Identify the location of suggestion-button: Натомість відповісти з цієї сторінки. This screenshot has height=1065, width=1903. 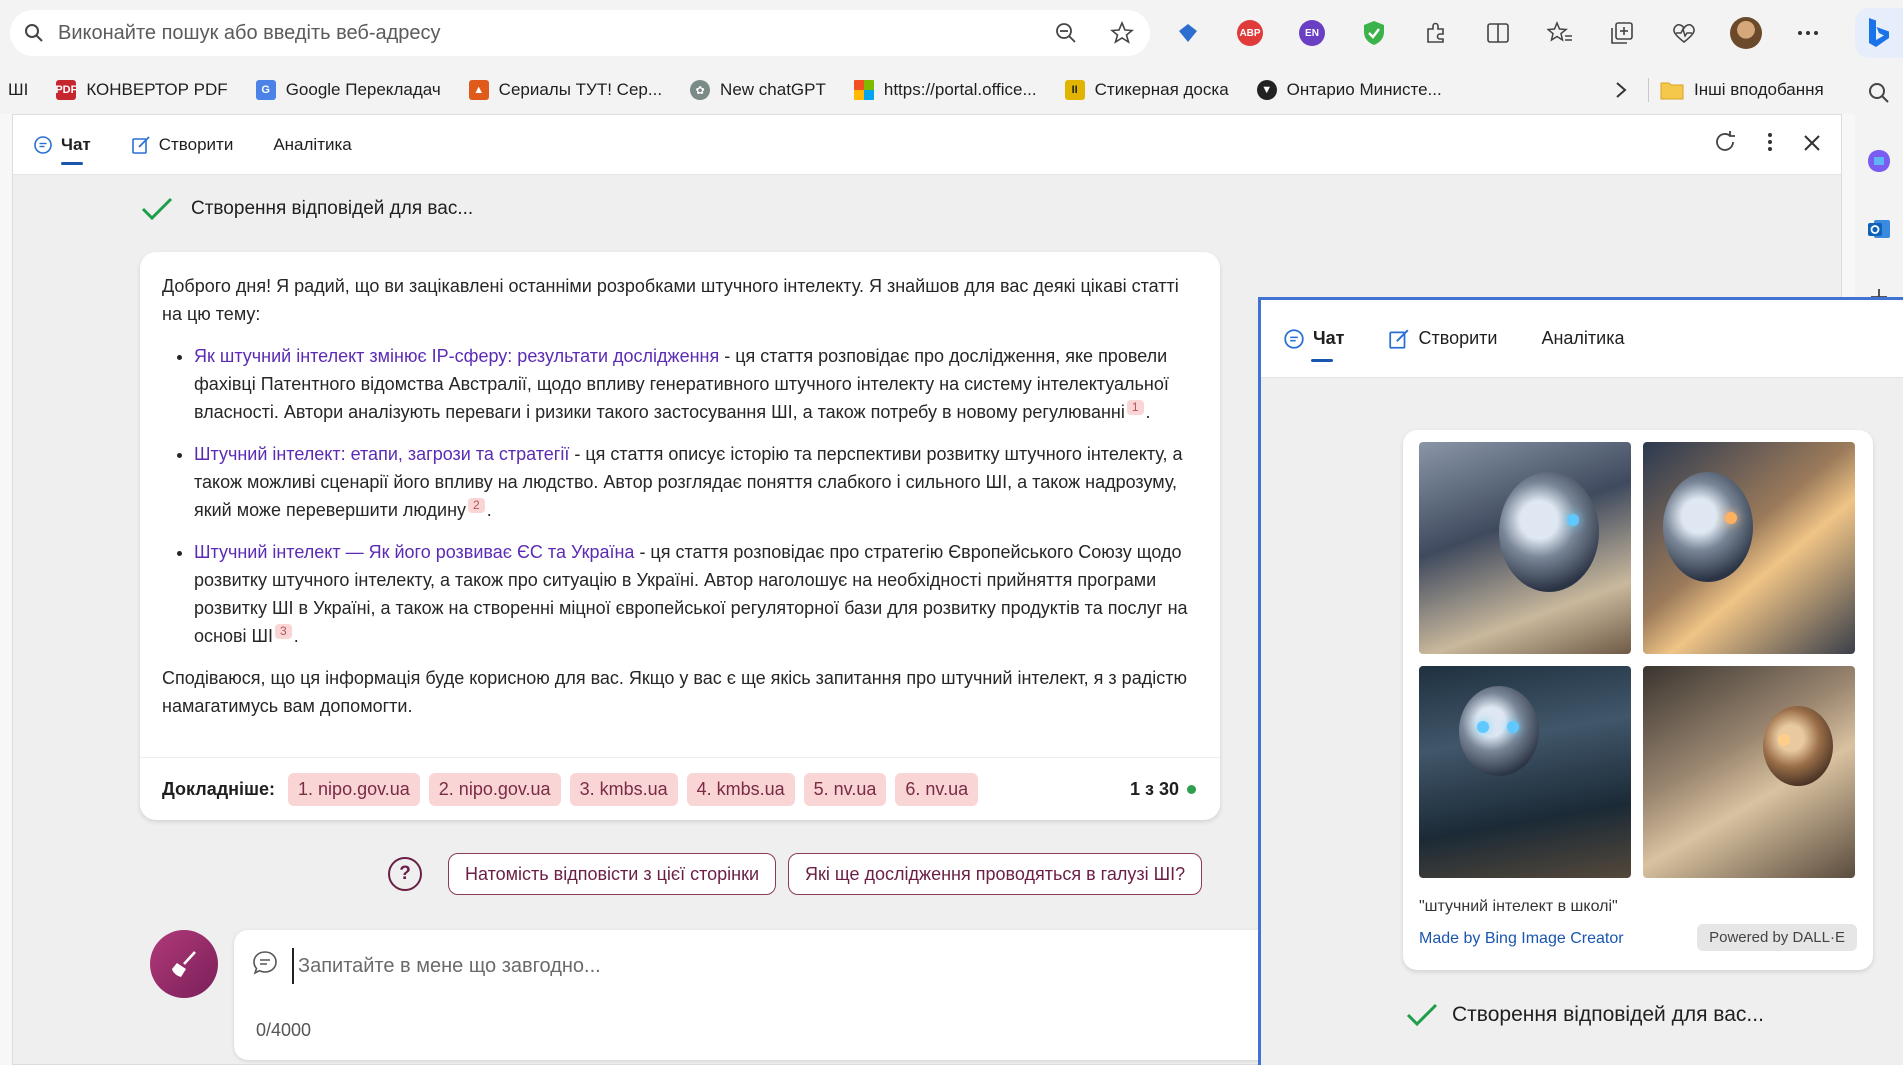
(612, 874).